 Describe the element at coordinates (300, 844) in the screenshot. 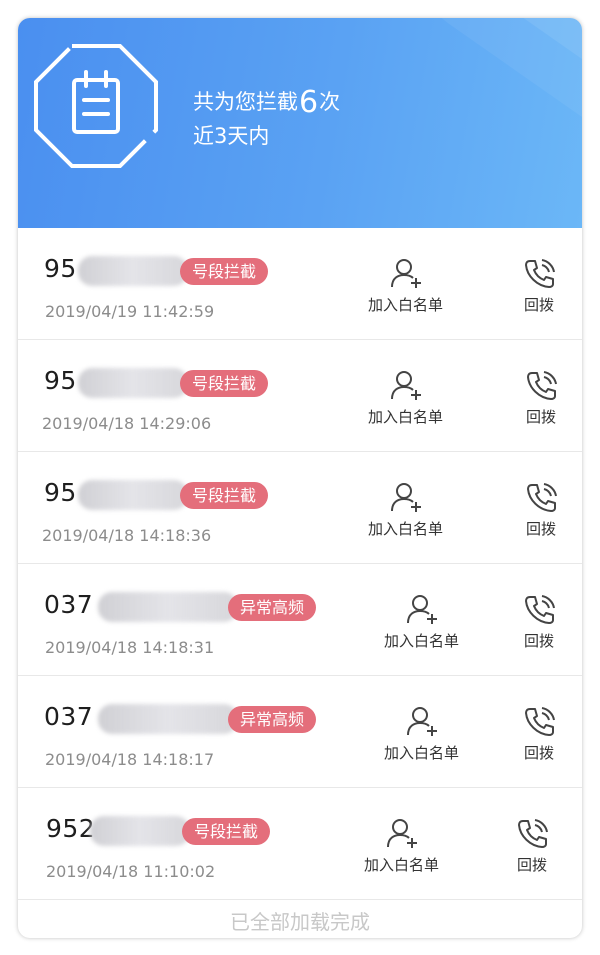

I see `call-row: 952 号段拦截 2019/04/18 11:10:02 加入白名单 回拨` at that location.